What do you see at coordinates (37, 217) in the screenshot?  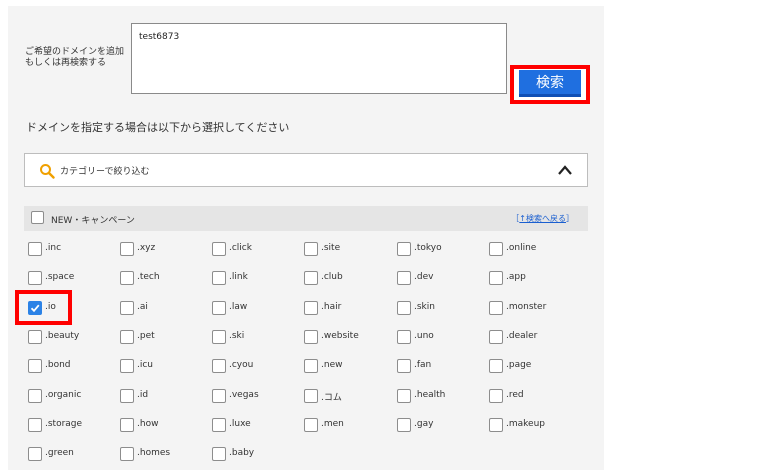 I see `category-select-all-checkbox` at bounding box center [37, 217].